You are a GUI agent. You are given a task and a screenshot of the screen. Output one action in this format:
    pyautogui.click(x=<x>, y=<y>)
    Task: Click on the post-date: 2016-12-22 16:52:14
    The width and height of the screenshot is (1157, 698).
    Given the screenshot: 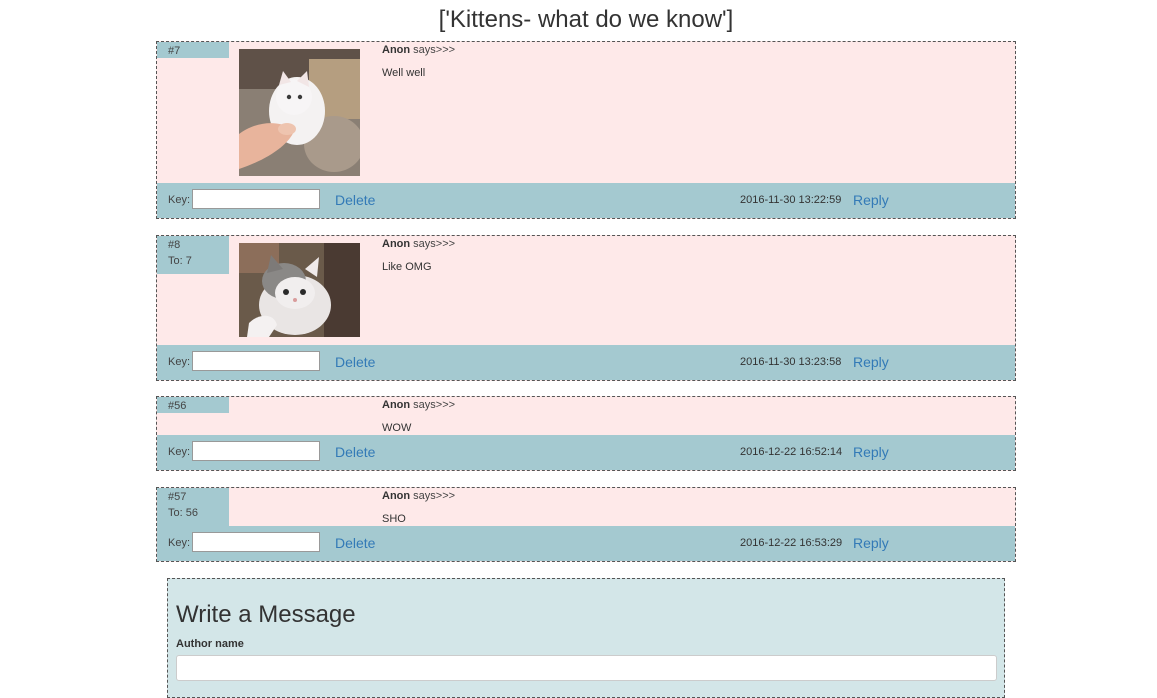 What is the action you would take?
    pyautogui.click(x=791, y=452)
    